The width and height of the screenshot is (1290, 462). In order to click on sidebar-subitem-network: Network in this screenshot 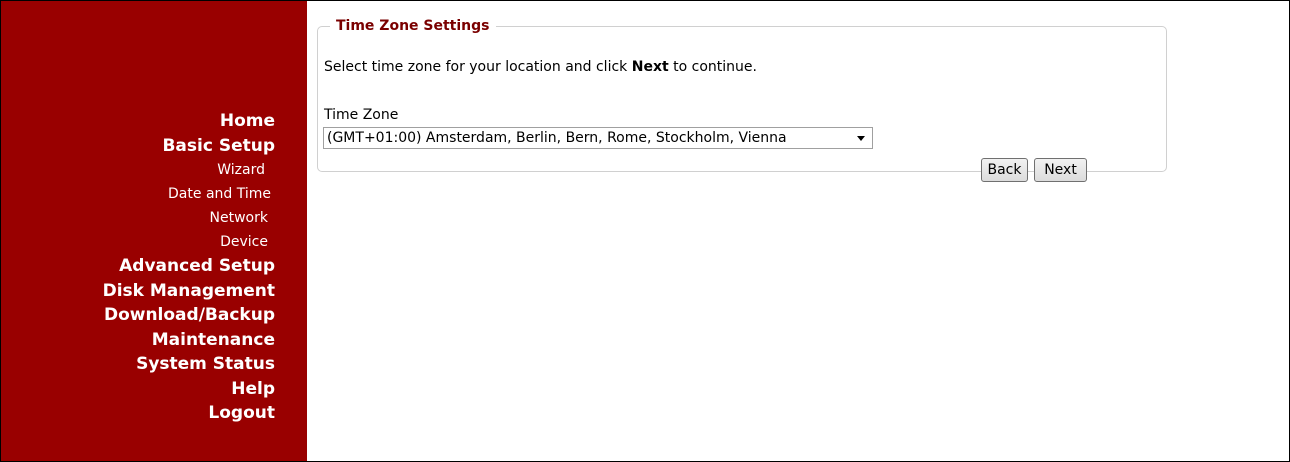, I will do `click(189, 218)`.